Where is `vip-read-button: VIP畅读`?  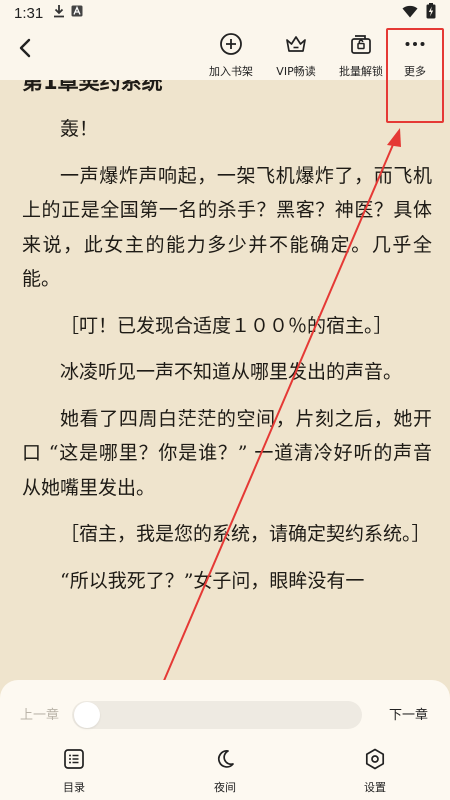
vip-read-button: VIP畅读 is located at coordinates (296, 55).